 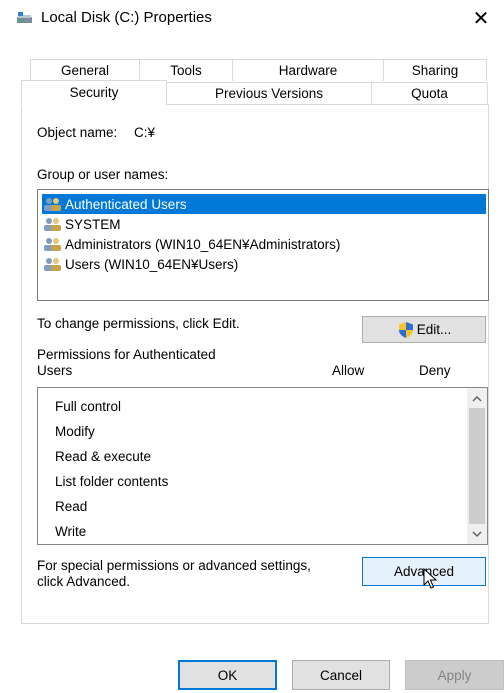 What do you see at coordinates (94, 92) in the screenshot?
I see `tab-security: Security` at bounding box center [94, 92].